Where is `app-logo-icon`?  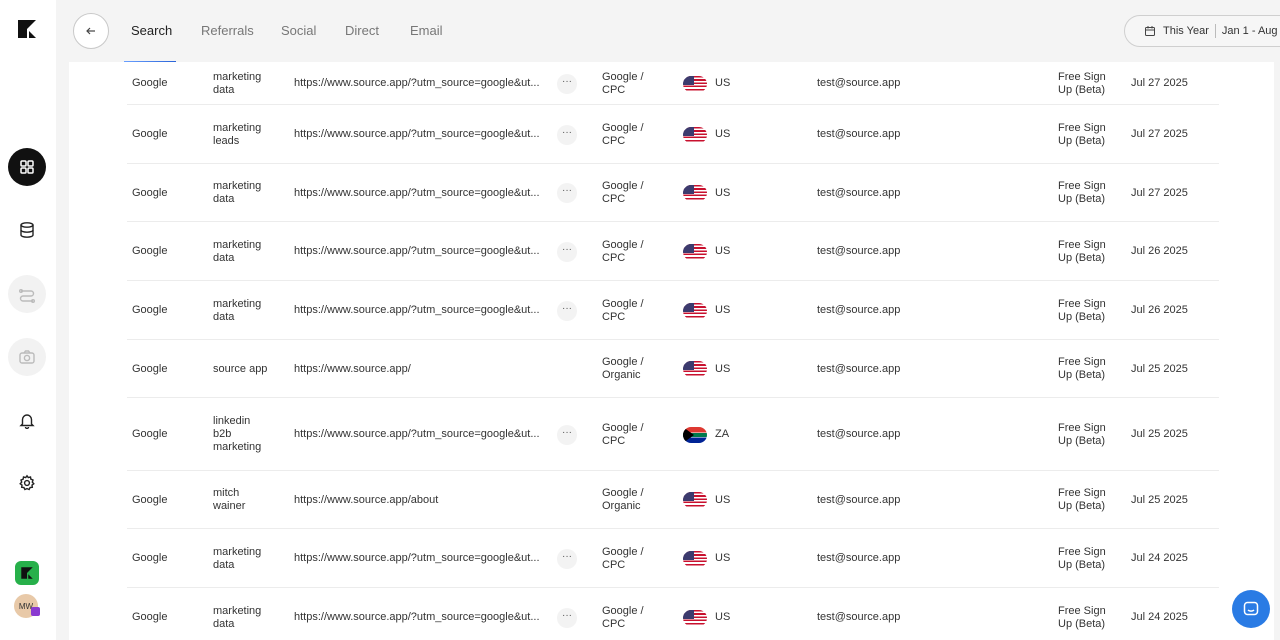
app-logo-icon is located at coordinates (27, 29).